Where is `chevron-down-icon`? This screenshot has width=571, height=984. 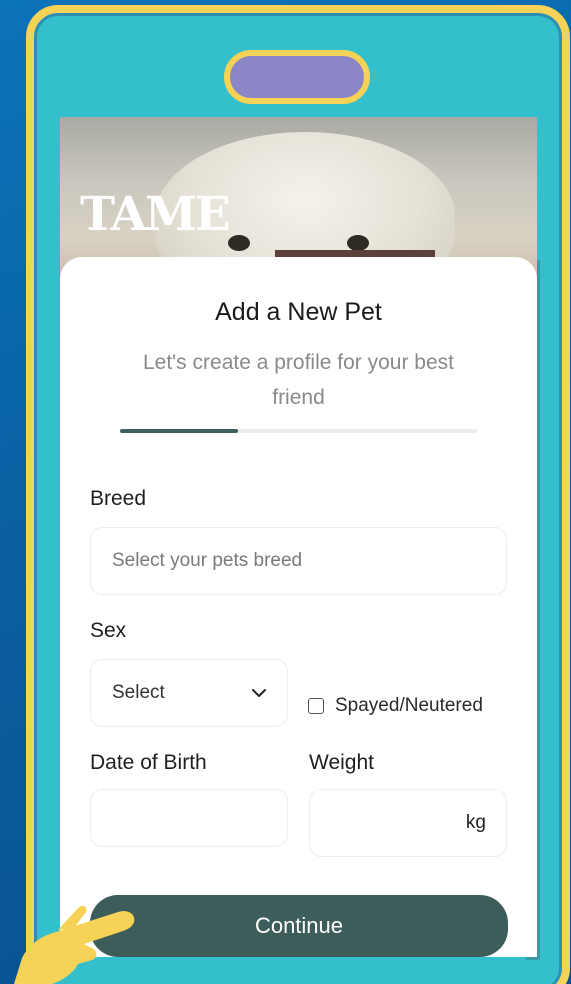
chevron-down-icon is located at coordinates (259, 693).